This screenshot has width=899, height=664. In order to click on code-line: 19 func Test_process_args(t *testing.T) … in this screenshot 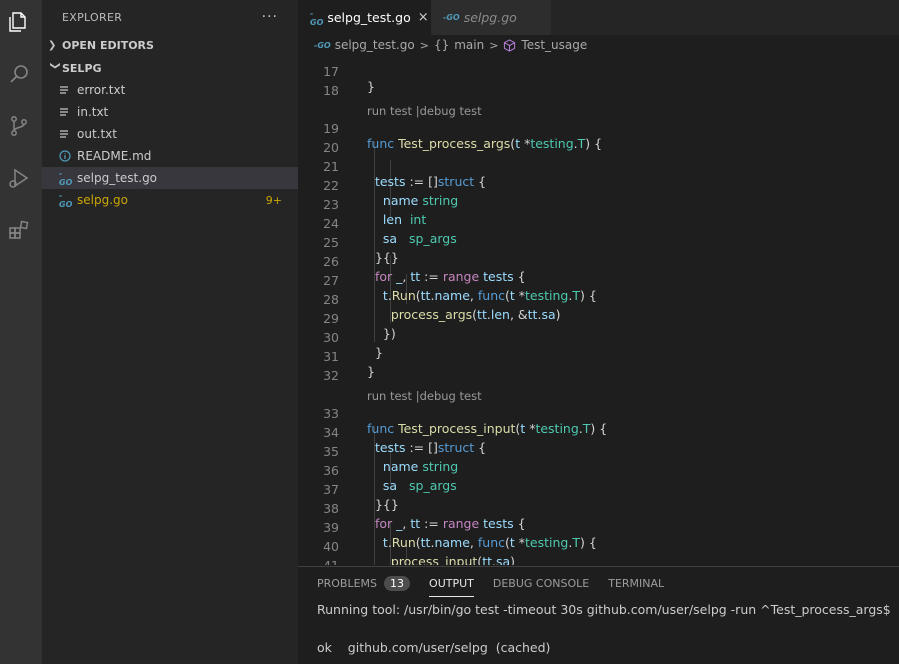, I will do `click(598, 128)`.